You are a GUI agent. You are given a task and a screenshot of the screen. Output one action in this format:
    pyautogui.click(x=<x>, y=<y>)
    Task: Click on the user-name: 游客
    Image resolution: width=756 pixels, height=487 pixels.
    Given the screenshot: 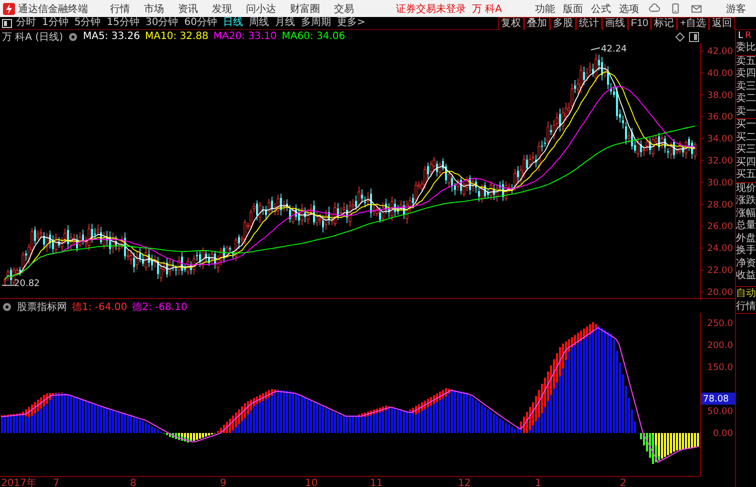 What is the action you would take?
    pyautogui.click(x=736, y=9)
    